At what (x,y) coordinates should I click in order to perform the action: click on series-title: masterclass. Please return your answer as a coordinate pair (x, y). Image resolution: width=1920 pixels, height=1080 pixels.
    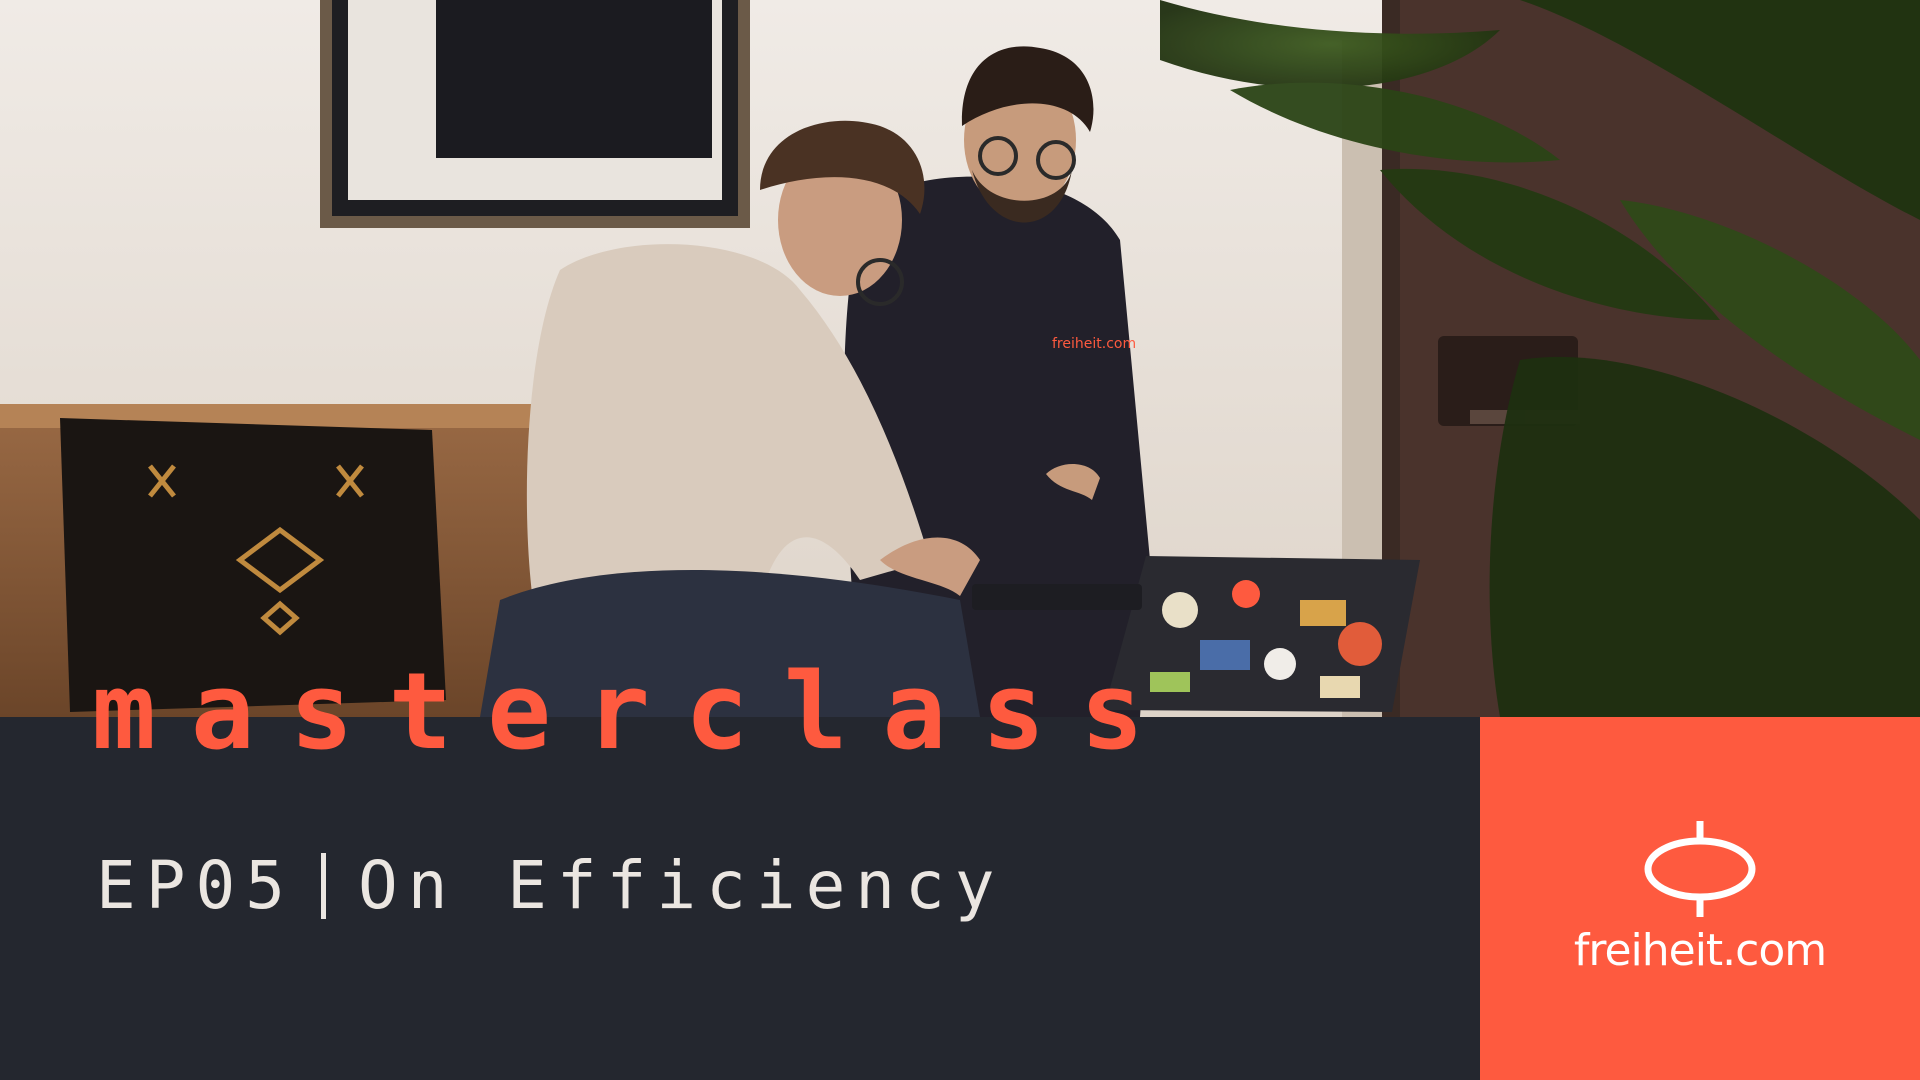
    Looking at the image, I should click on (635, 711).